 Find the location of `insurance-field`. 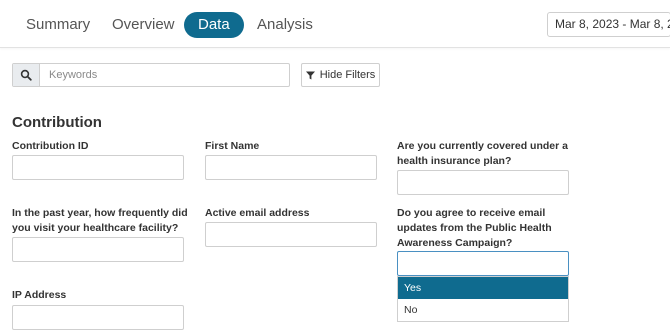

insurance-field is located at coordinates (483, 182).